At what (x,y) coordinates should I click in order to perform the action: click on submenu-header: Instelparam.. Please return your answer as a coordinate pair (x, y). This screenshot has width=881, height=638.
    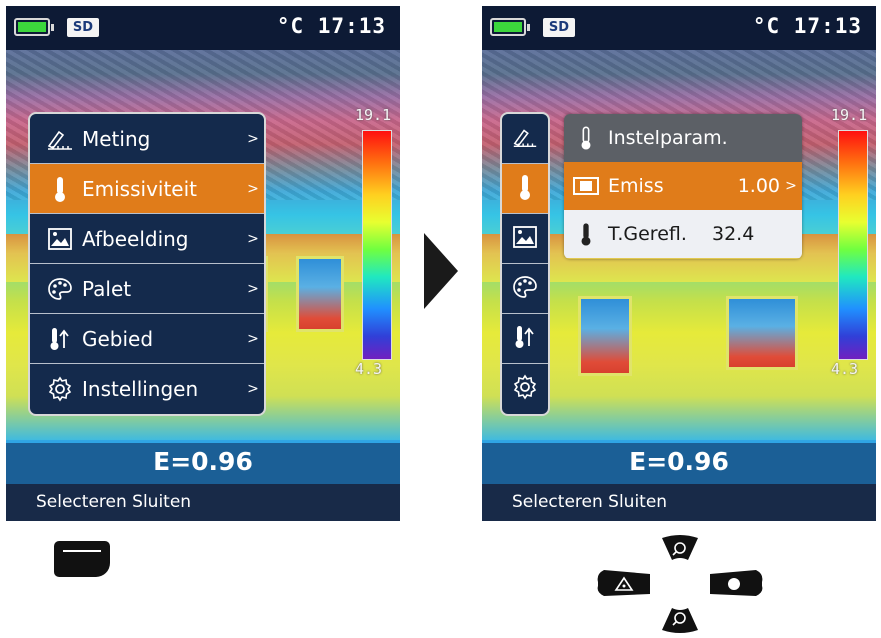
    Looking at the image, I should click on (683, 138).